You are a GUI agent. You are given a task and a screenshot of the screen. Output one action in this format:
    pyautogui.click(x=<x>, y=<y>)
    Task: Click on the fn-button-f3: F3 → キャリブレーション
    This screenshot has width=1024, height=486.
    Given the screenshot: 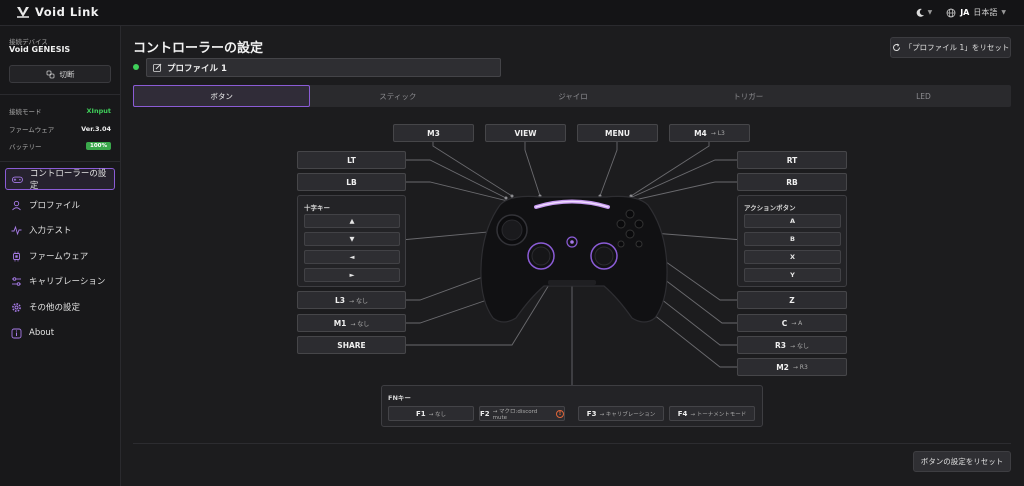 What is the action you would take?
    pyautogui.click(x=621, y=413)
    